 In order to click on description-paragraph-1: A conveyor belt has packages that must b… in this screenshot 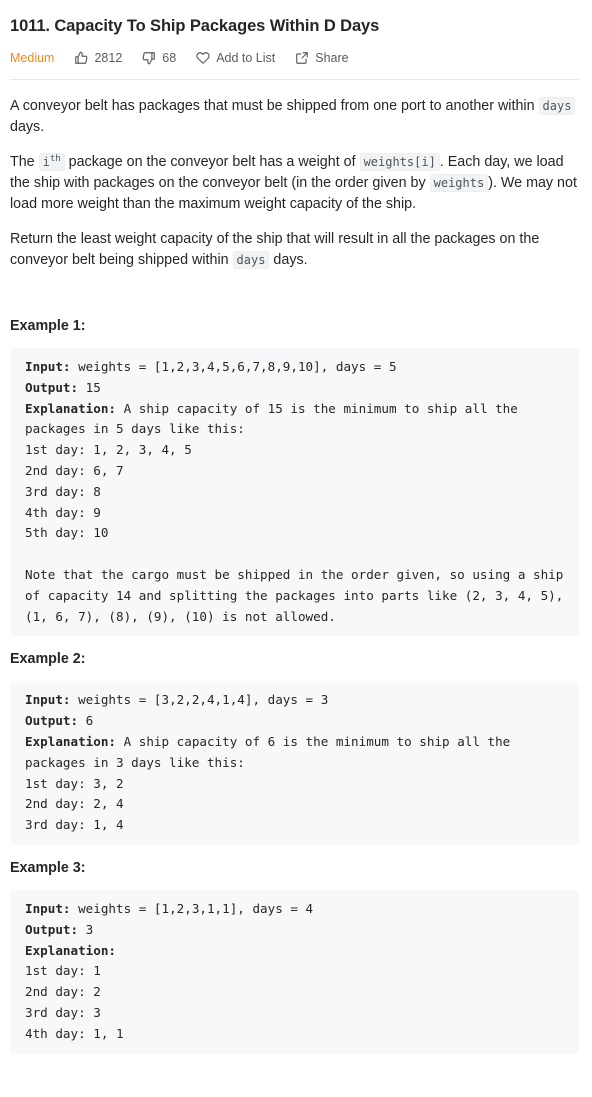, I will do `click(294, 117)`.